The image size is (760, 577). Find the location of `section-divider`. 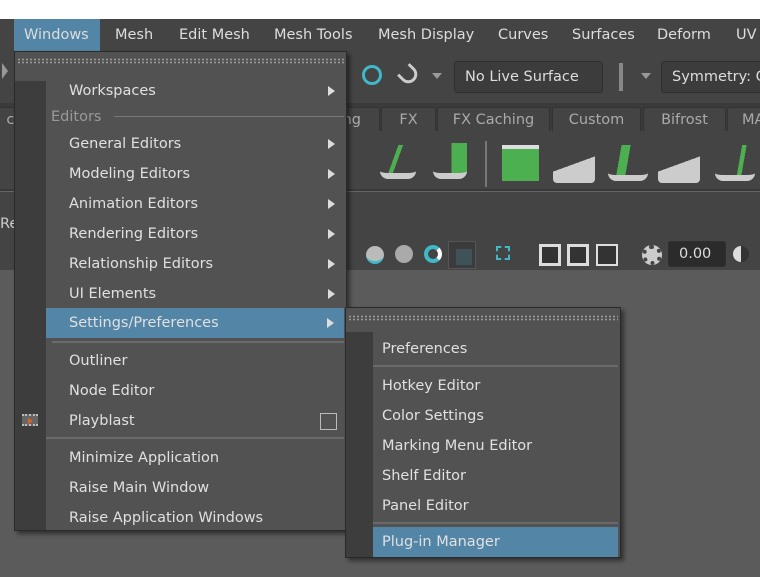

section-divider is located at coordinates (229, 116).